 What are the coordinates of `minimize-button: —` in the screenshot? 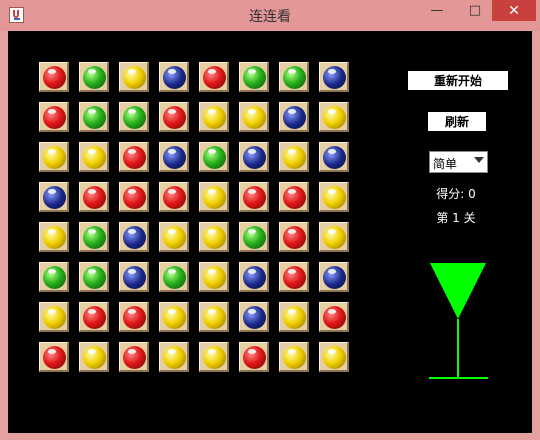 It's located at (437, 10).